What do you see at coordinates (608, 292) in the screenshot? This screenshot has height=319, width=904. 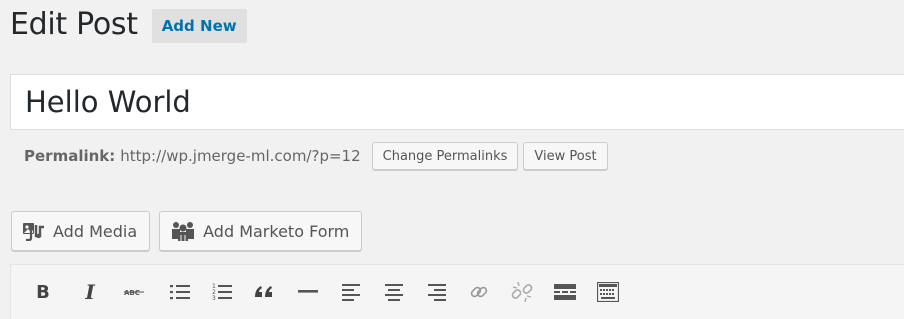 I see `toolbar-toggle-icon` at bounding box center [608, 292].